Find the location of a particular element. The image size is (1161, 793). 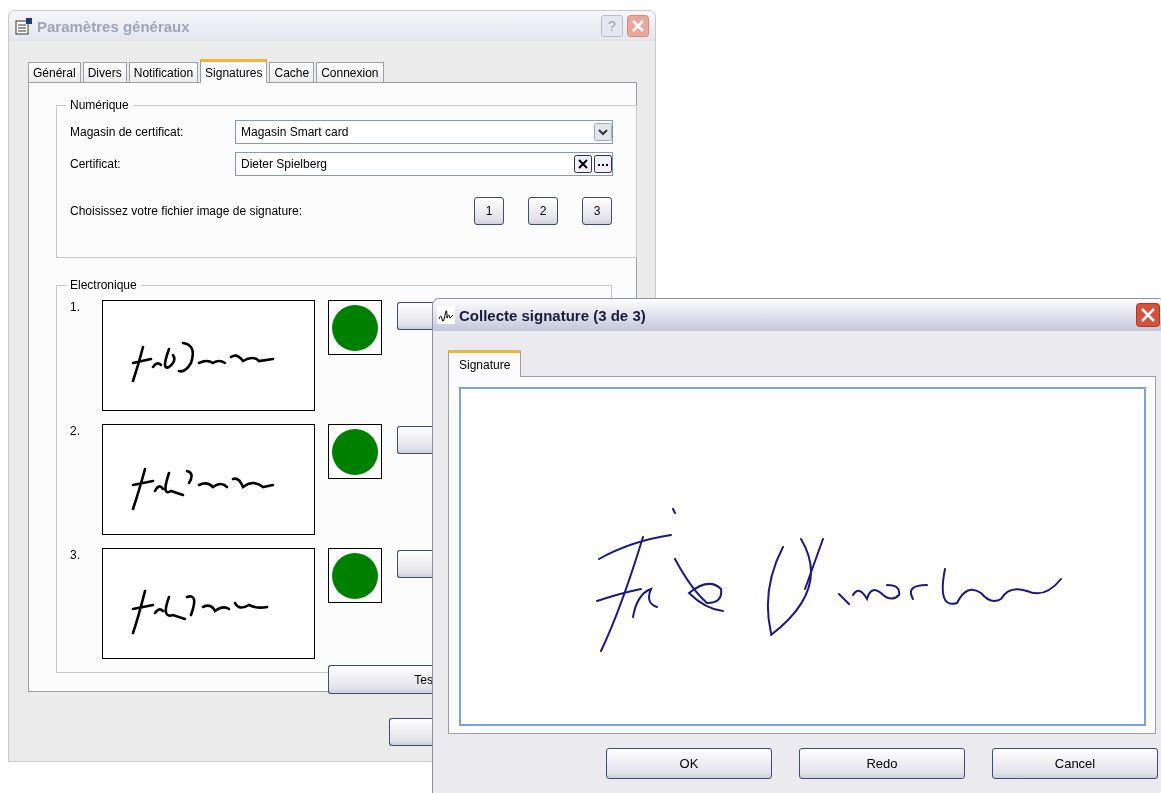

image-number-button: 2 is located at coordinates (543, 211).